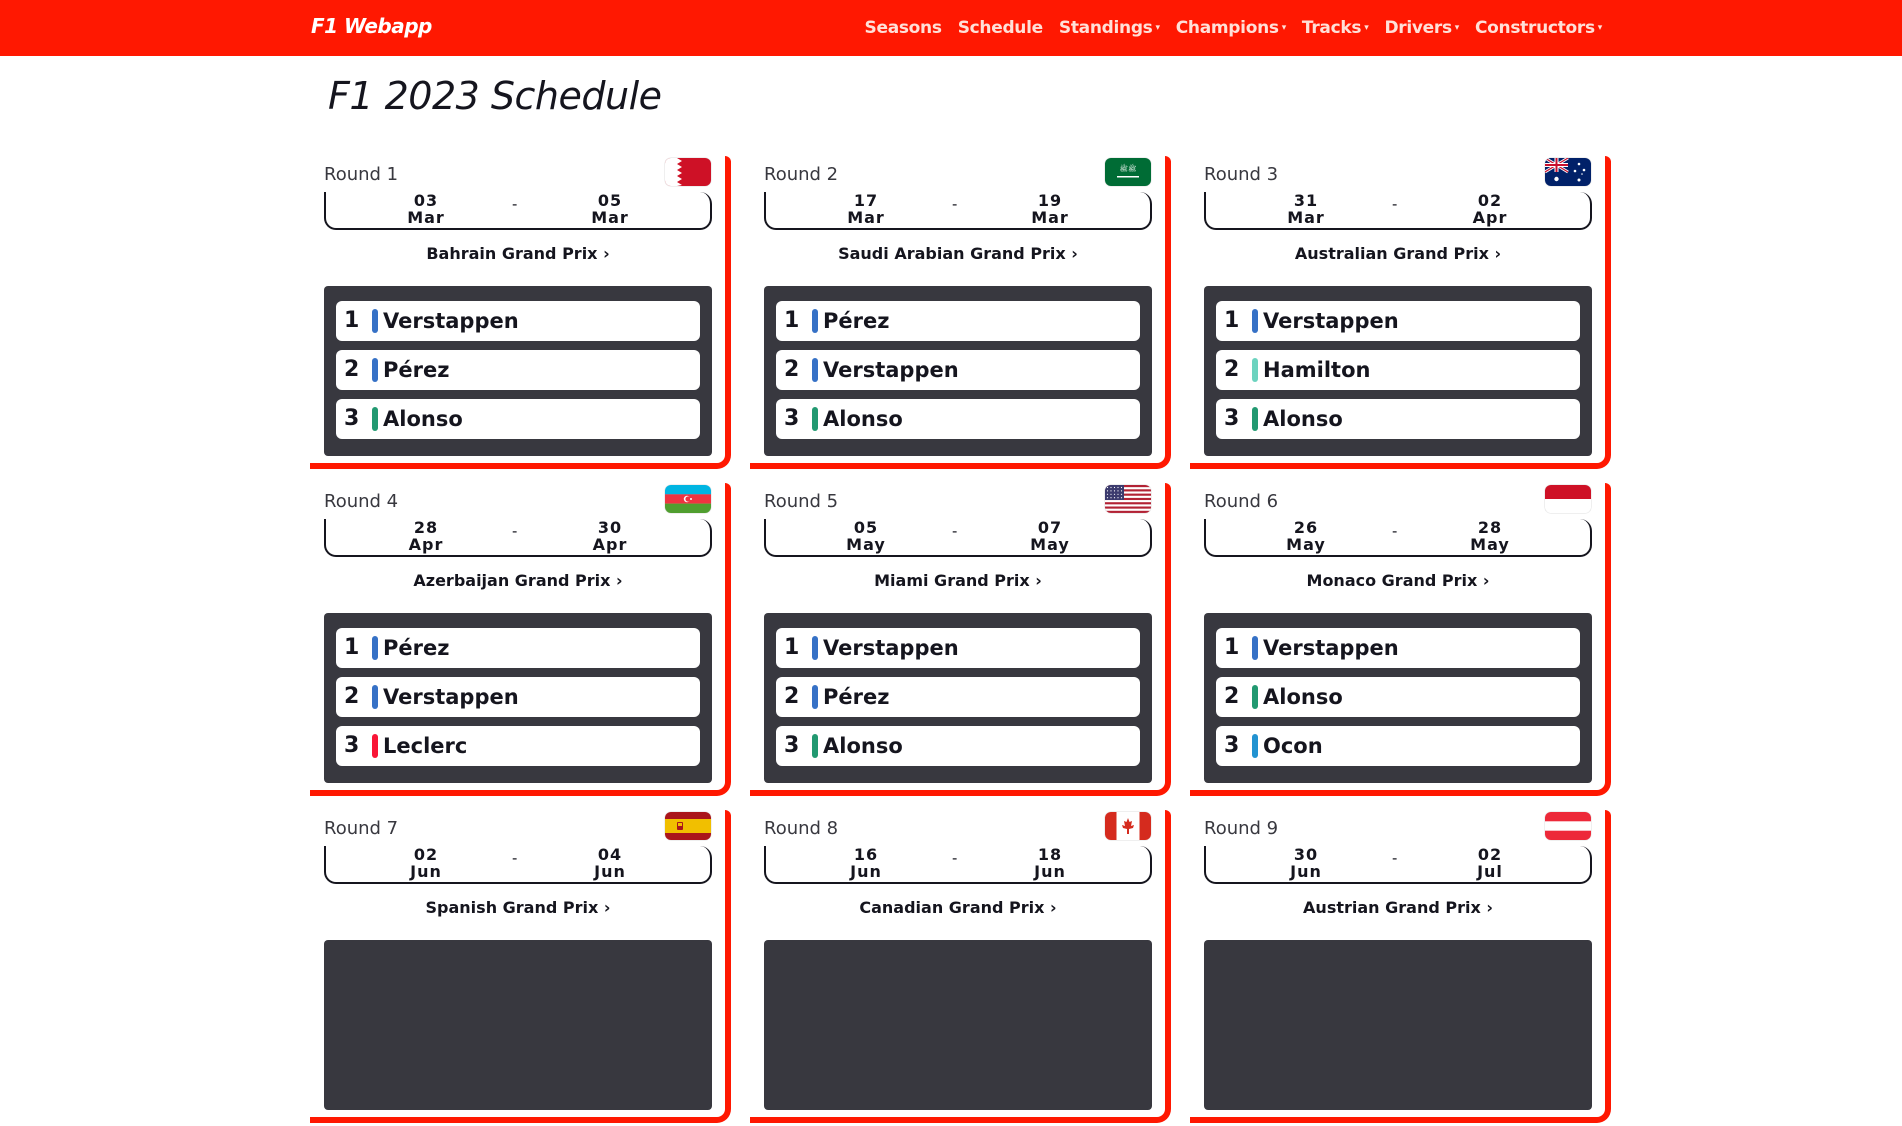 The height and width of the screenshot is (1126, 1902). What do you see at coordinates (903, 28) in the screenshot?
I see `nav-seasons: Seasons` at bounding box center [903, 28].